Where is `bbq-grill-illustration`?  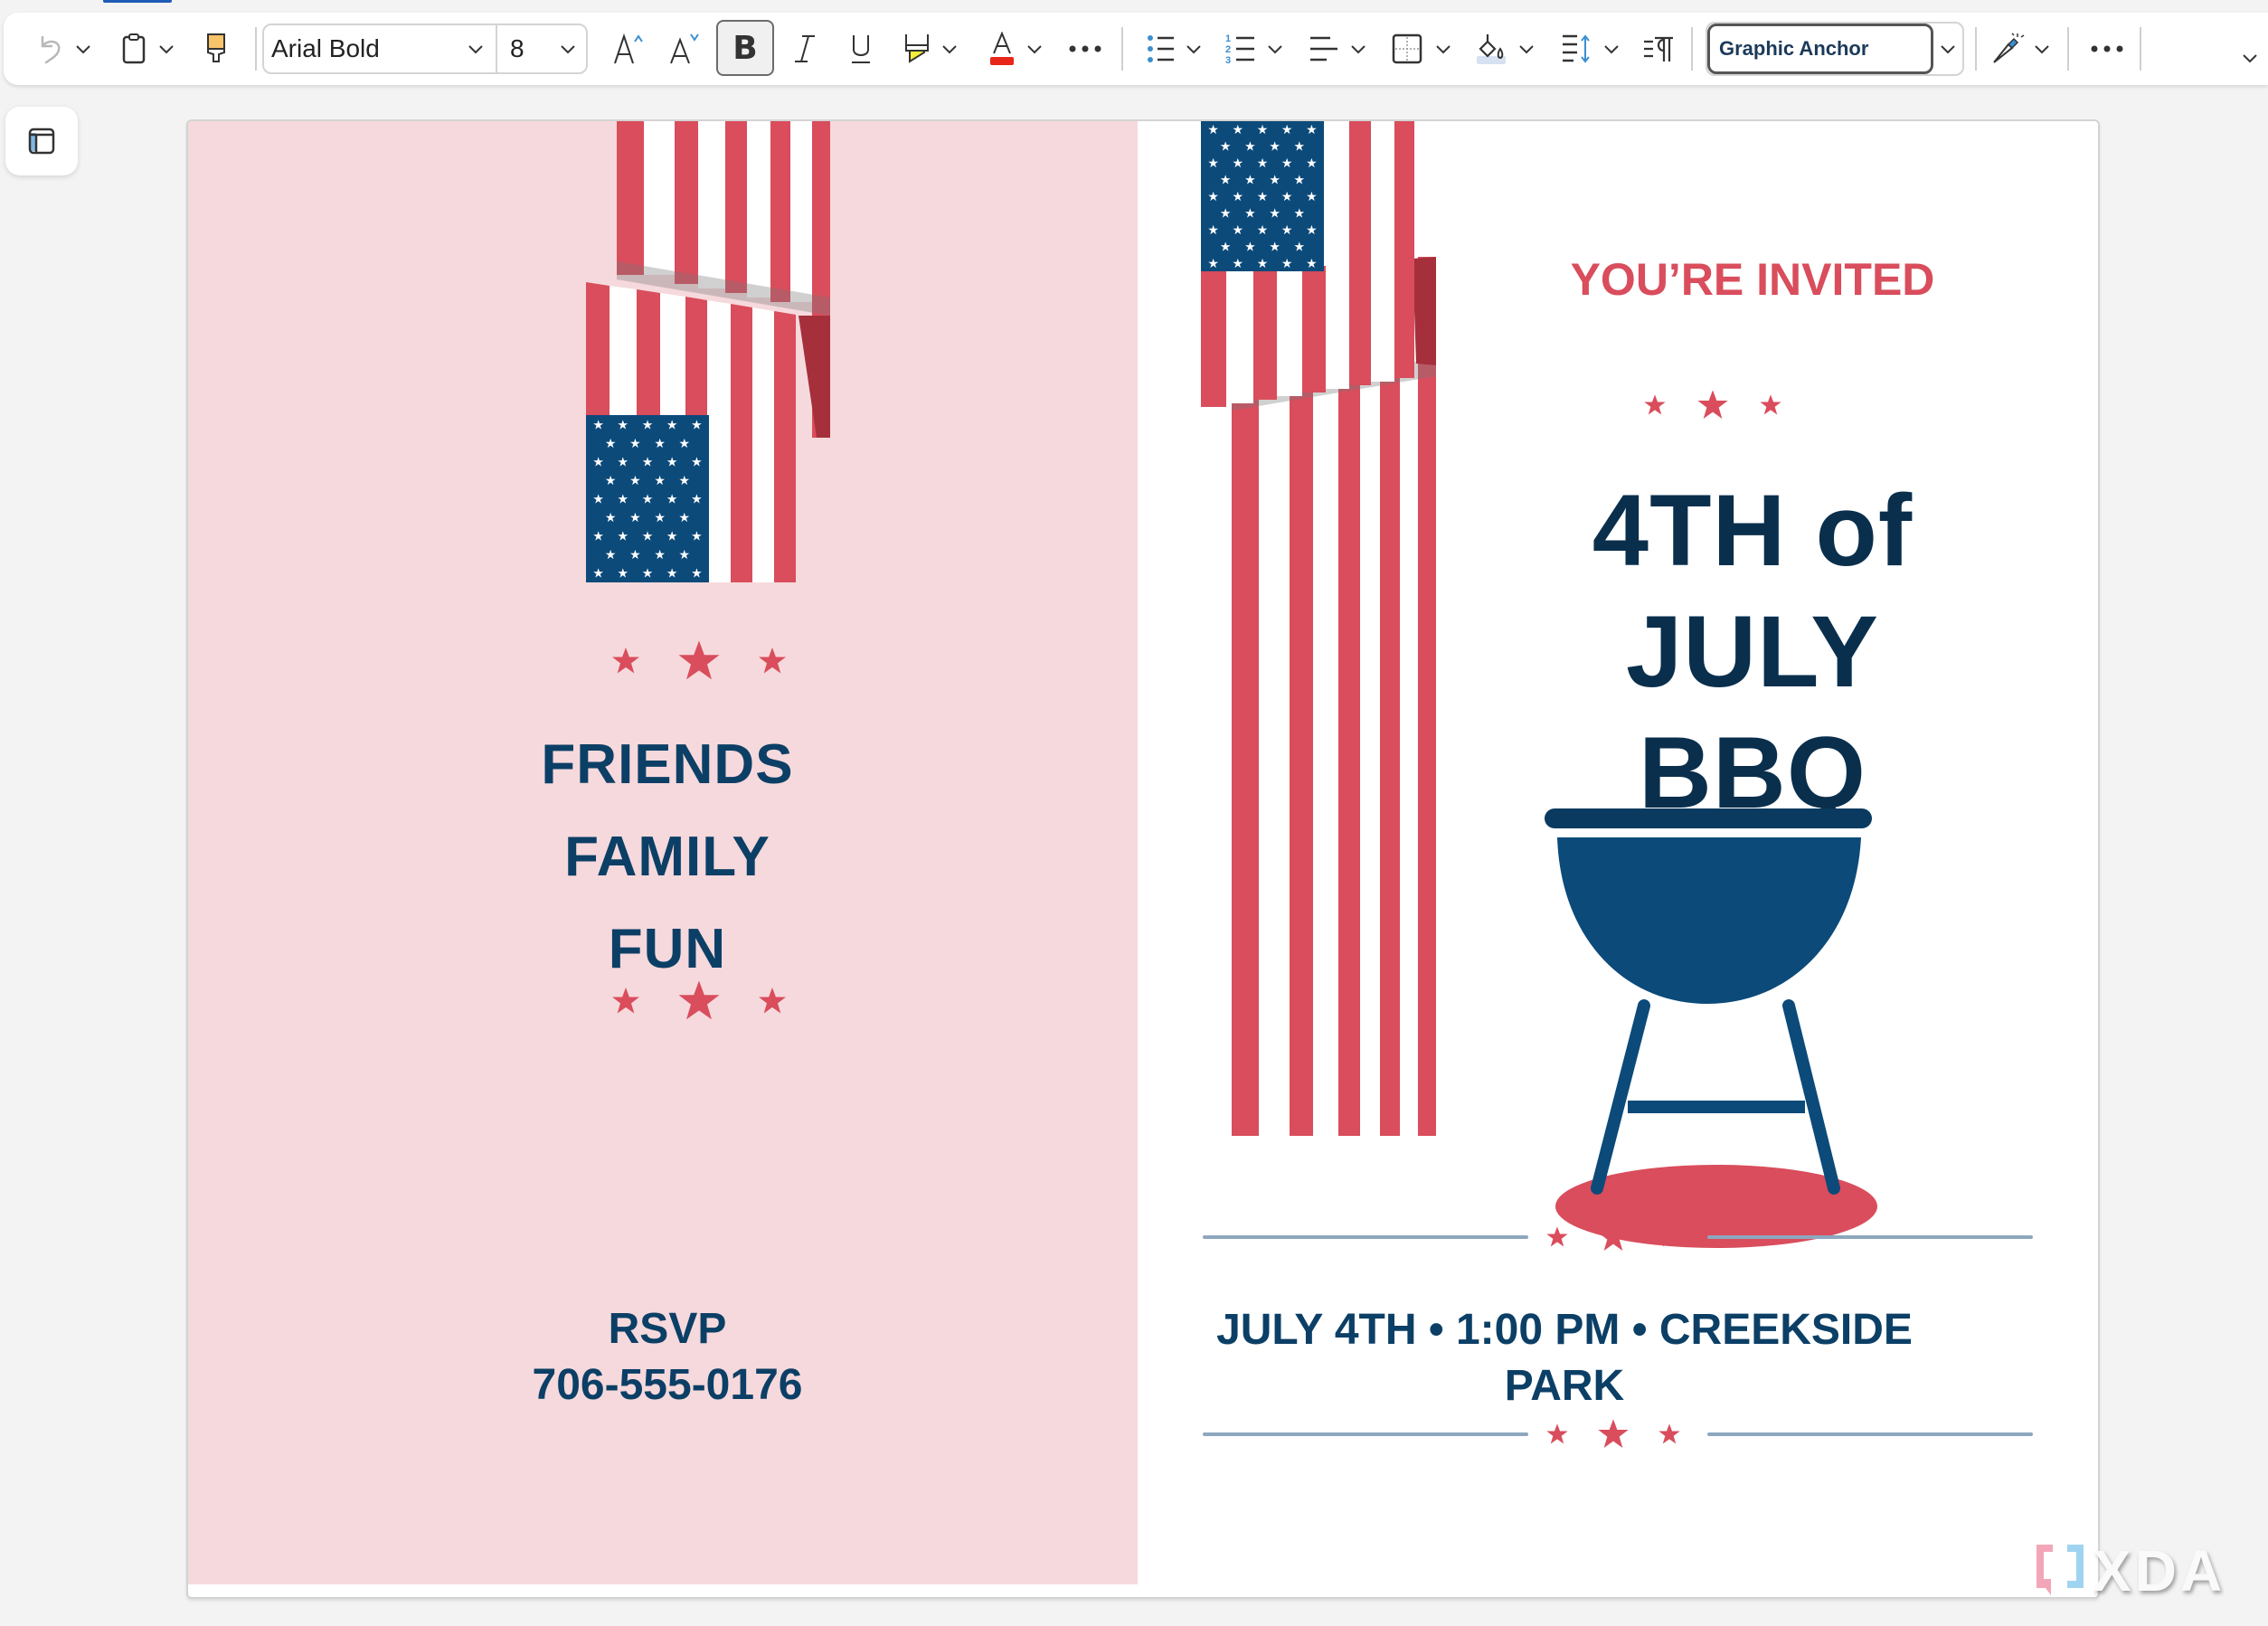
bbq-grill-illustration is located at coordinates (1711, 1028).